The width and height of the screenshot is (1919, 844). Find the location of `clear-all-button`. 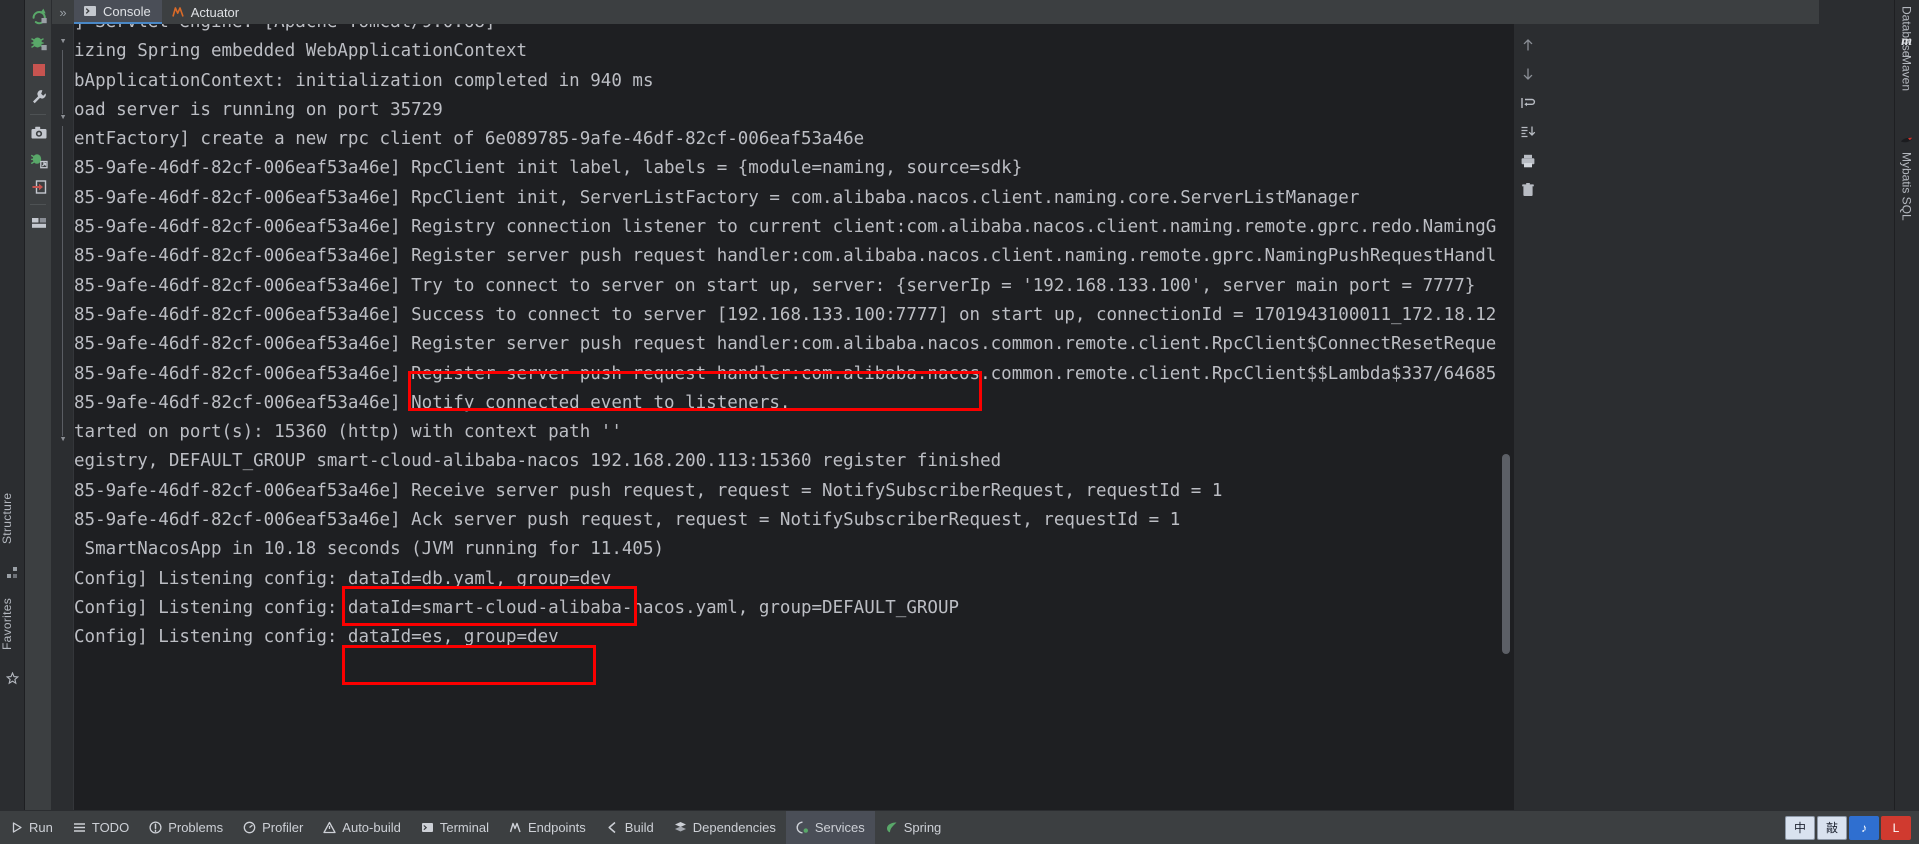

clear-all-button is located at coordinates (1528, 190).